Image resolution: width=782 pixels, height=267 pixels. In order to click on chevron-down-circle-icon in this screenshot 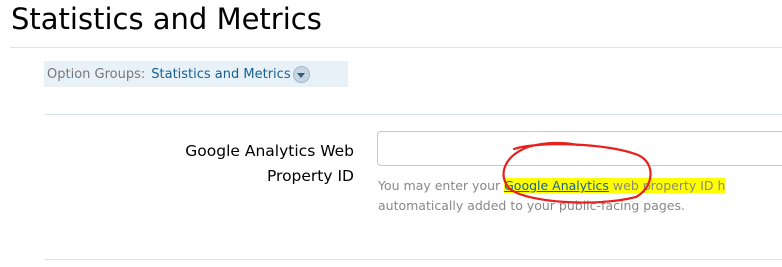, I will do `click(301, 74)`.